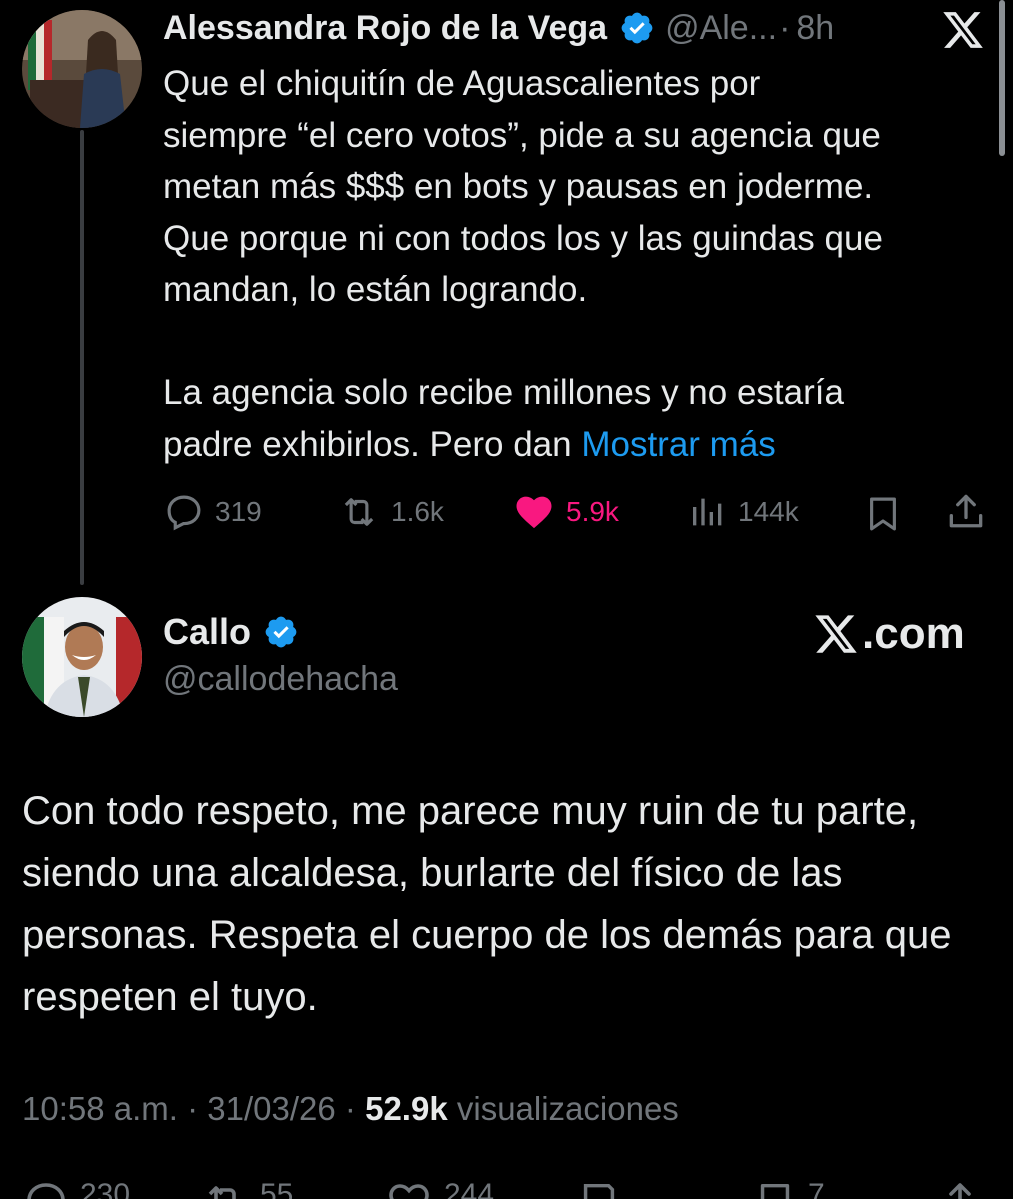 The height and width of the screenshot is (1199, 1013). Describe the element at coordinates (367, 444) in the screenshot. I see `tweet1-line-7-text: padre exhibirlos. Pero dan` at that location.